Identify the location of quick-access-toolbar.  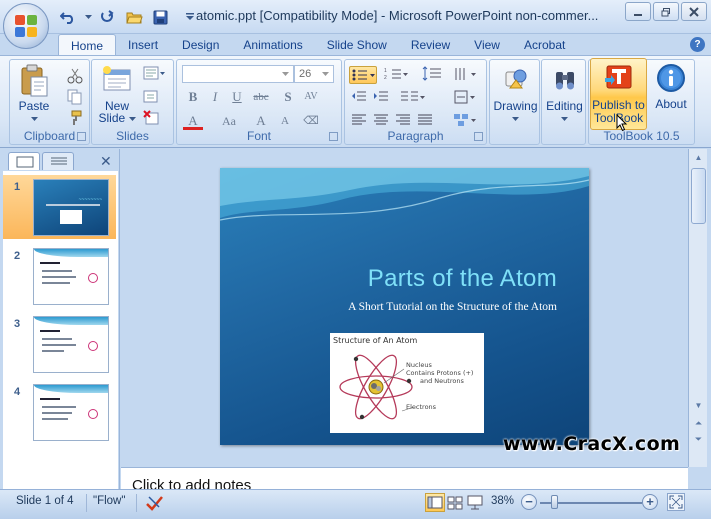
(127, 17).